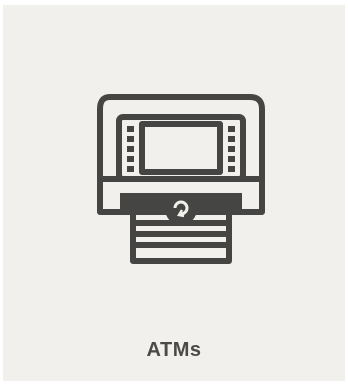 Image resolution: width=348 pixels, height=384 pixels. Describe the element at coordinates (174, 350) in the screenshot. I see `tile-label: ATMs` at that location.